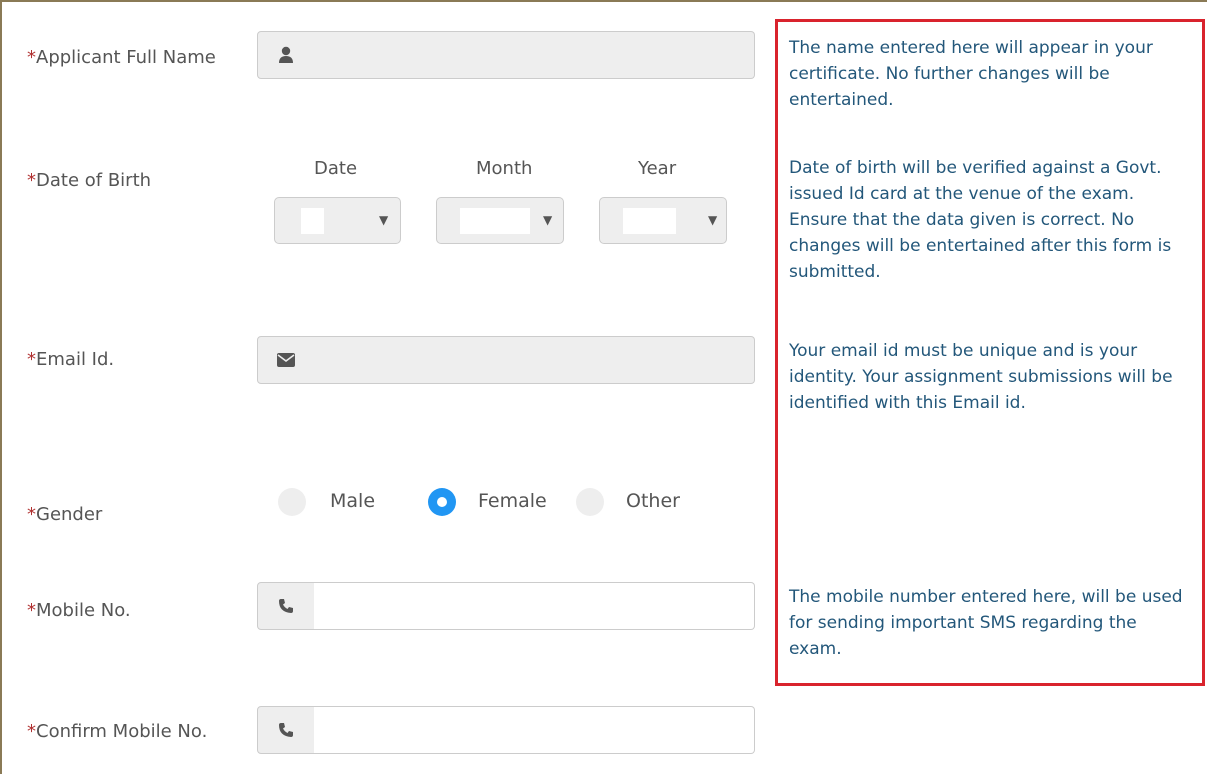  Describe the element at coordinates (603, 1) in the screenshot. I see `frame-top-border` at that location.